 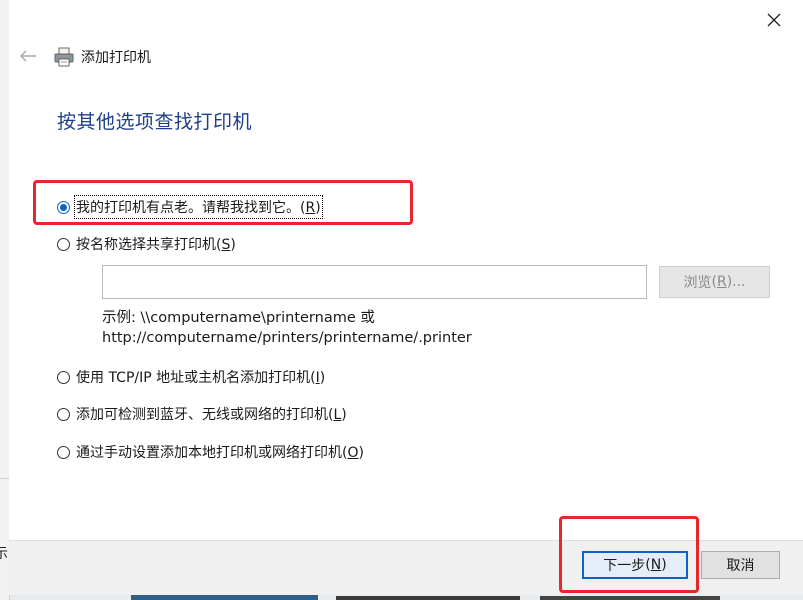 What do you see at coordinates (635, 565) in the screenshot?
I see `next-button: 下一步(N)` at bounding box center [635, 565].